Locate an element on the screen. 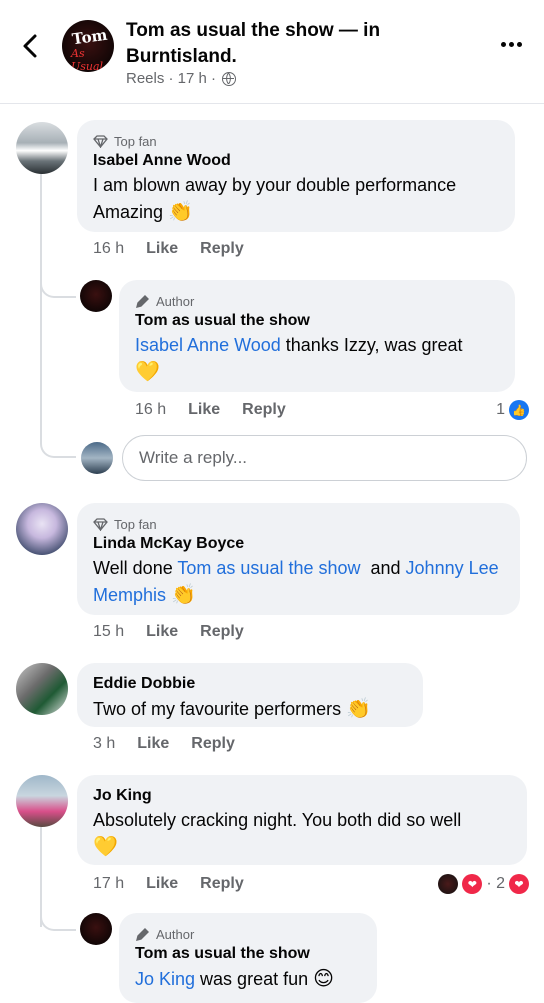 This screenshot has width=544, height=1003. back-arrow-icon is located at coordinates (30, 46).